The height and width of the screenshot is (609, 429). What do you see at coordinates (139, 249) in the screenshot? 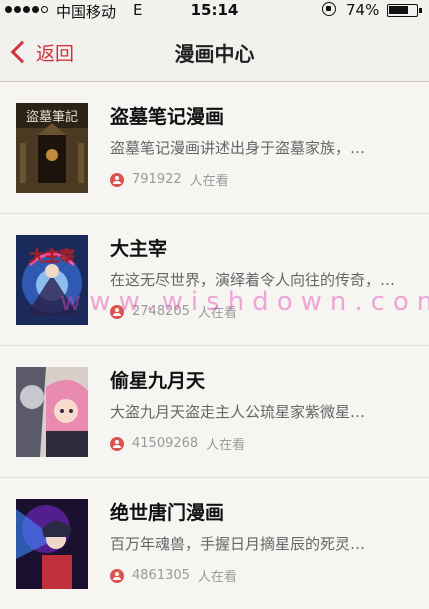
I see `comic-title: 大主宰` at bounding box center [139, 249].